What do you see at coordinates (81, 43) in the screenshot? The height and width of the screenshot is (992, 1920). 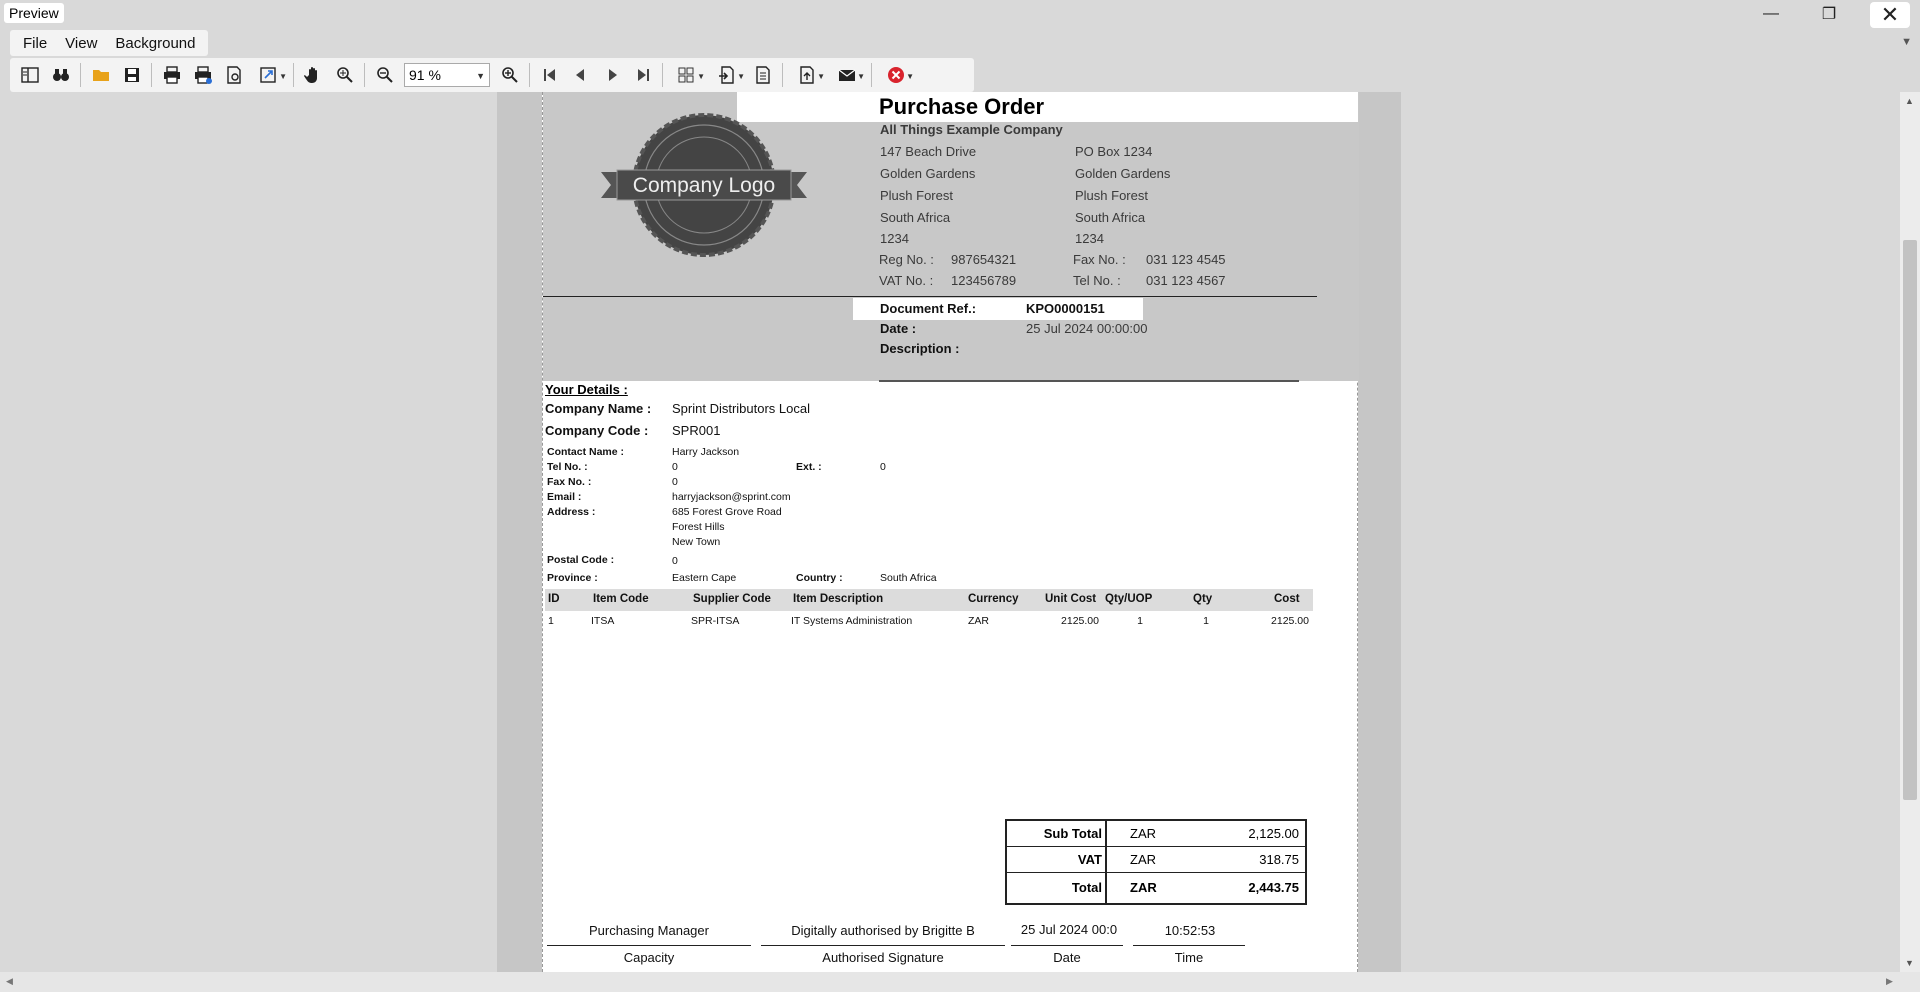 I see `menu-view: View` at bounding box center [81, 43].